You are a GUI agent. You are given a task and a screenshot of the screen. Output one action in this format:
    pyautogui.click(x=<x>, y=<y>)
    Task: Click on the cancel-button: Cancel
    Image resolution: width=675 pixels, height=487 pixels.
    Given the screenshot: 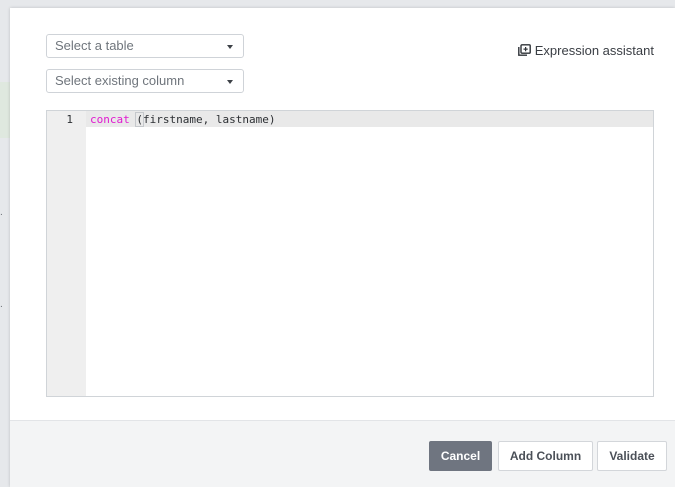 What is the action you would take?
    pyautogui.click(x=460, y=456)
    